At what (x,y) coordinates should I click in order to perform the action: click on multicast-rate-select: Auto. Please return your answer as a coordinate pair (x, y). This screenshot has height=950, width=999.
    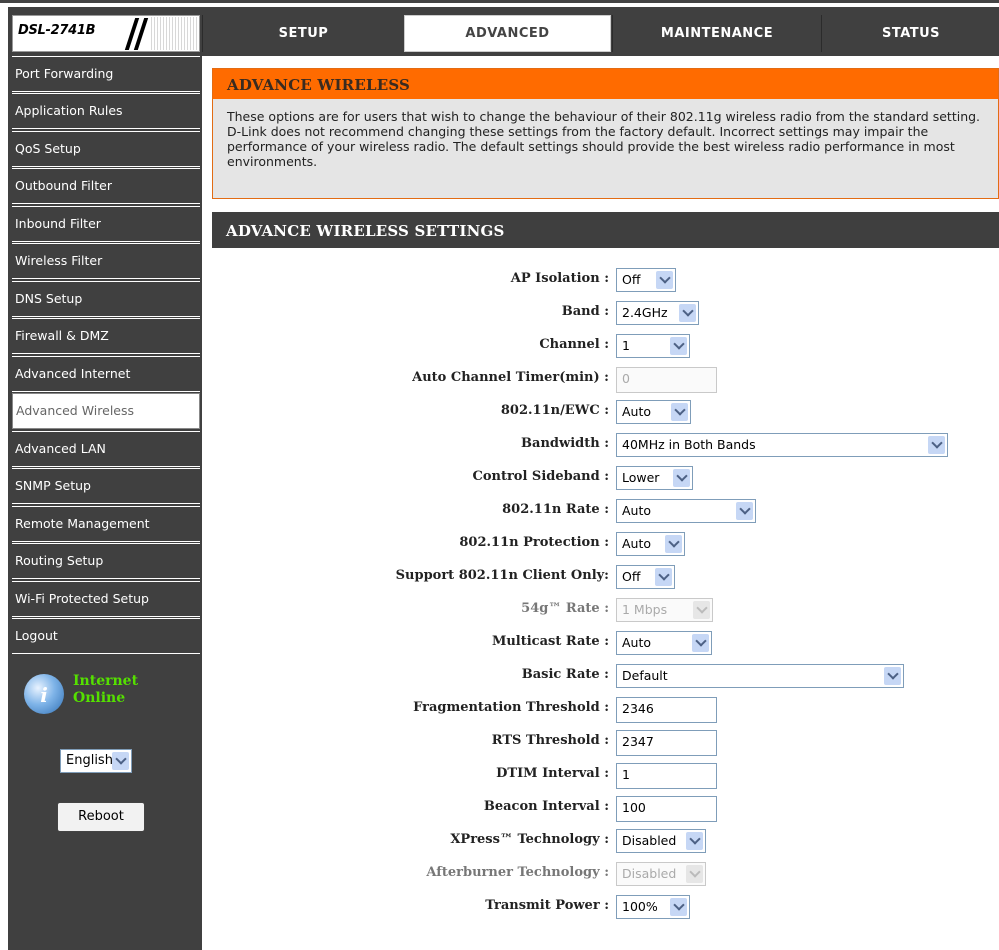
    Looking at the image, I should click on (664, 643).